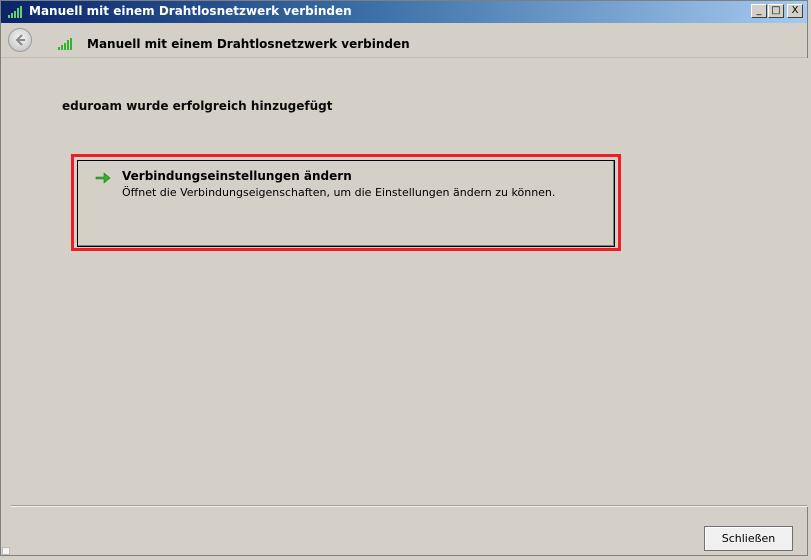 The width and height of the screenshot is (811, 560). I want to click on footer-divider-highlight, so click(409, 506).